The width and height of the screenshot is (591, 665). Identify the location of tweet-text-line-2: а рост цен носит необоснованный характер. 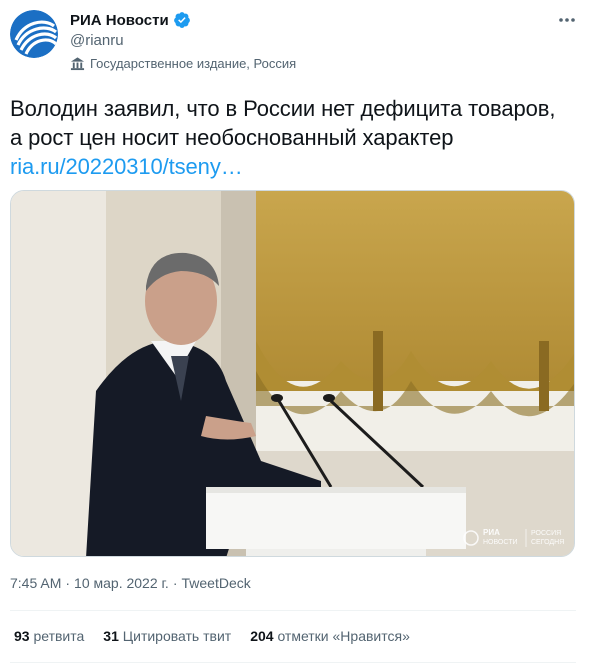
(232, 137).